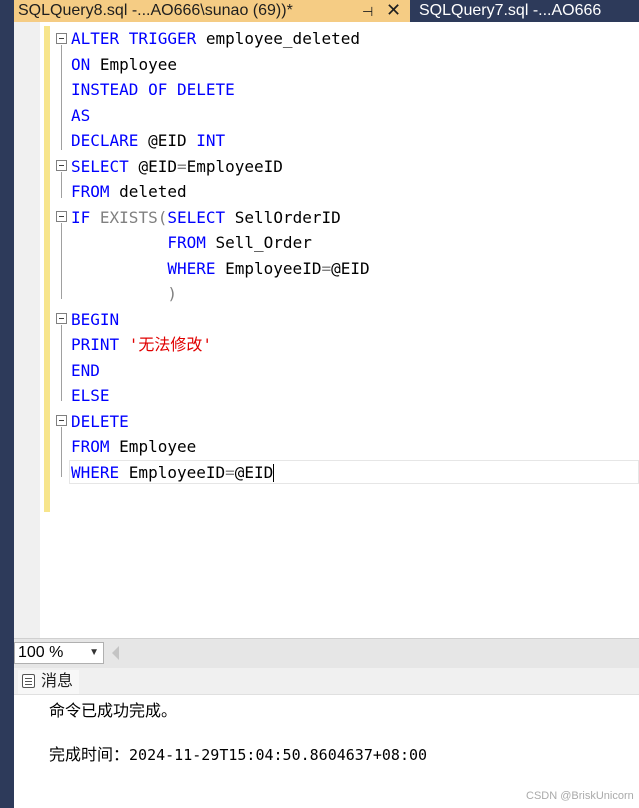  I want to click on code-line: BEGIN, so click(220, 320).